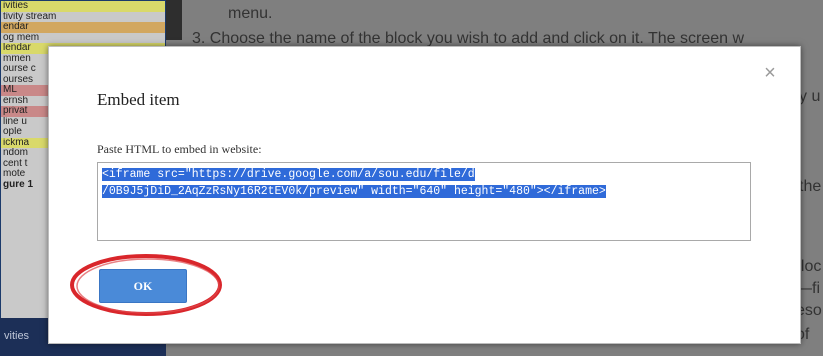 The width and height of the screenshot is (823, 356). I want to click on dialog-title: Embed item, so click(138, 99).